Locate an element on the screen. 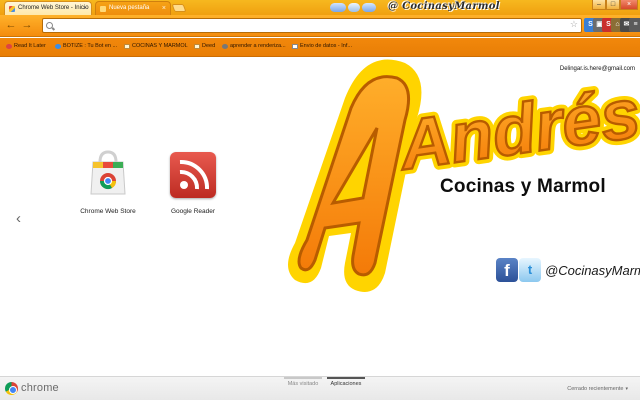 The image size is (640, 400). maximize-button: □ is located at coordinates (613, 5).